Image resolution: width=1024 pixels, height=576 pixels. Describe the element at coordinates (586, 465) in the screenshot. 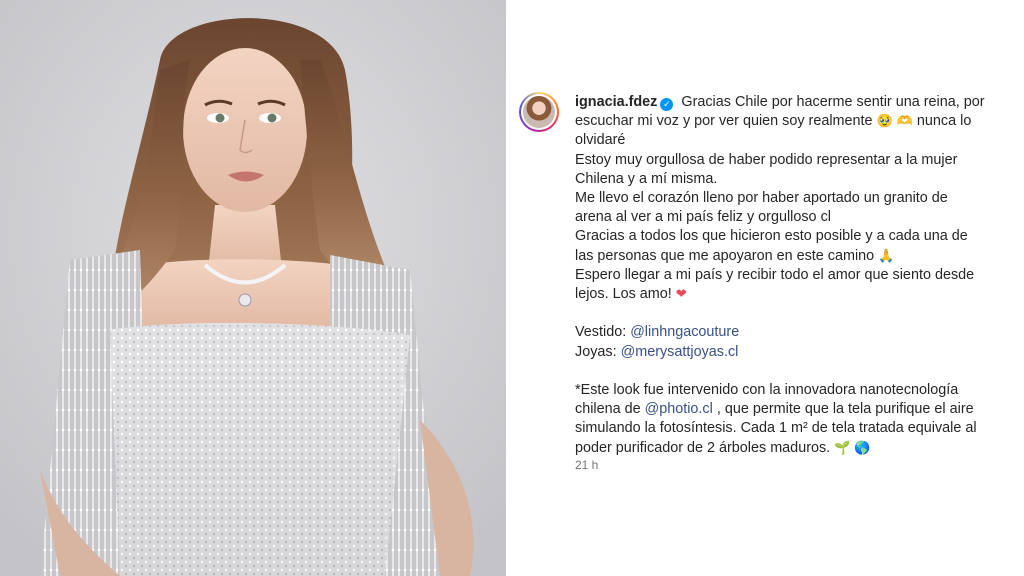

I see `post-timestamp: 21 h` at that location.